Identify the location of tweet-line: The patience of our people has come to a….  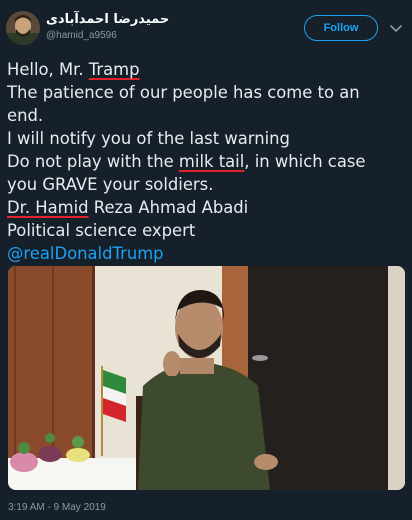
(183, 92).